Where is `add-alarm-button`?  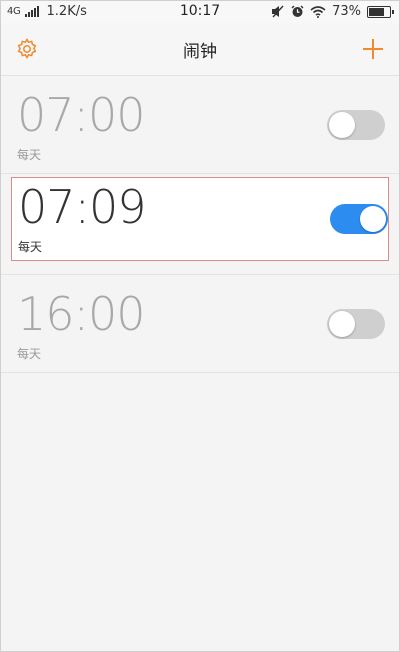 add-alarm-button is located at coordinates (373, 49).